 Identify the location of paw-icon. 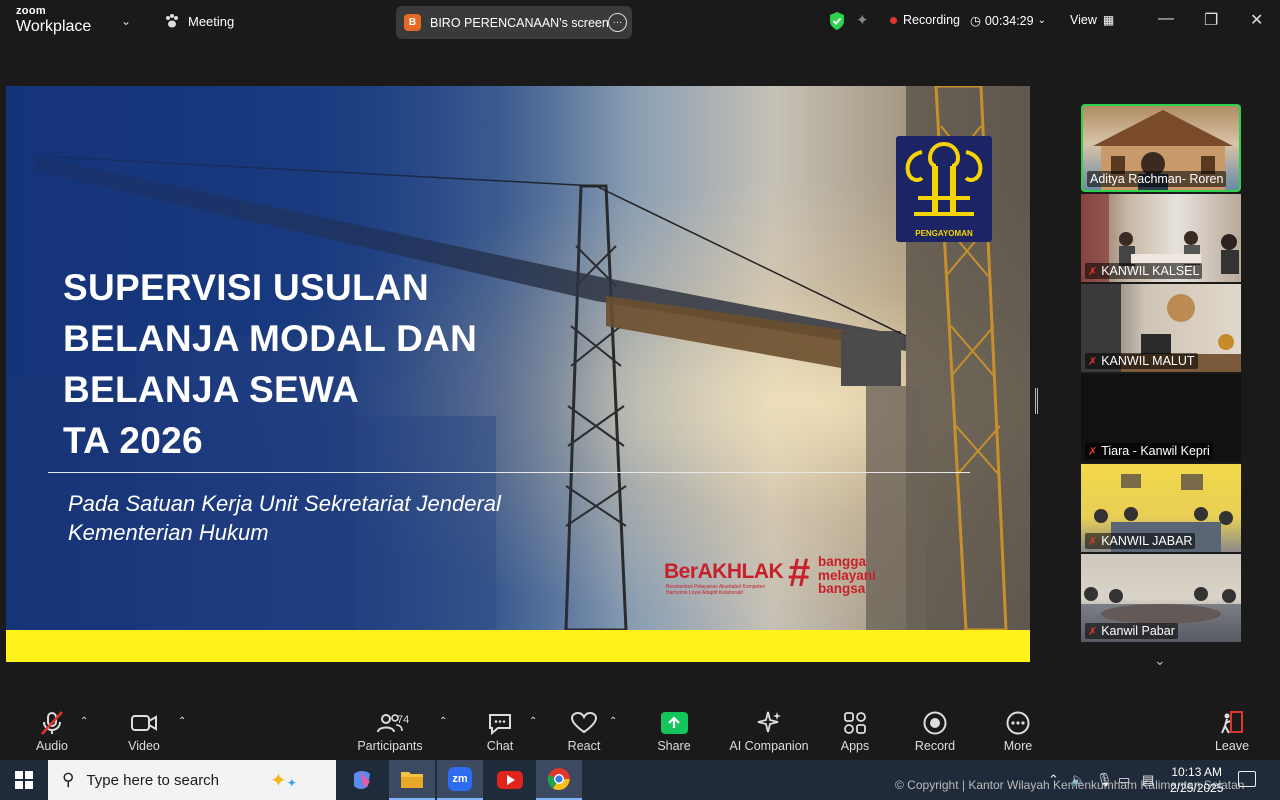
(172, 21).